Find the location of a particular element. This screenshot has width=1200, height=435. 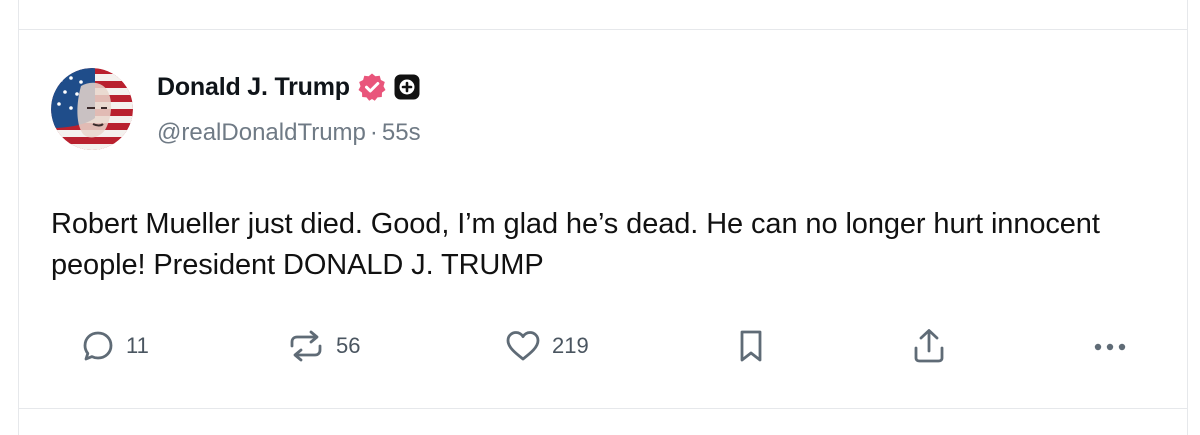

author-handle: @realDonaldTrump is located at coordinates (261, 132).